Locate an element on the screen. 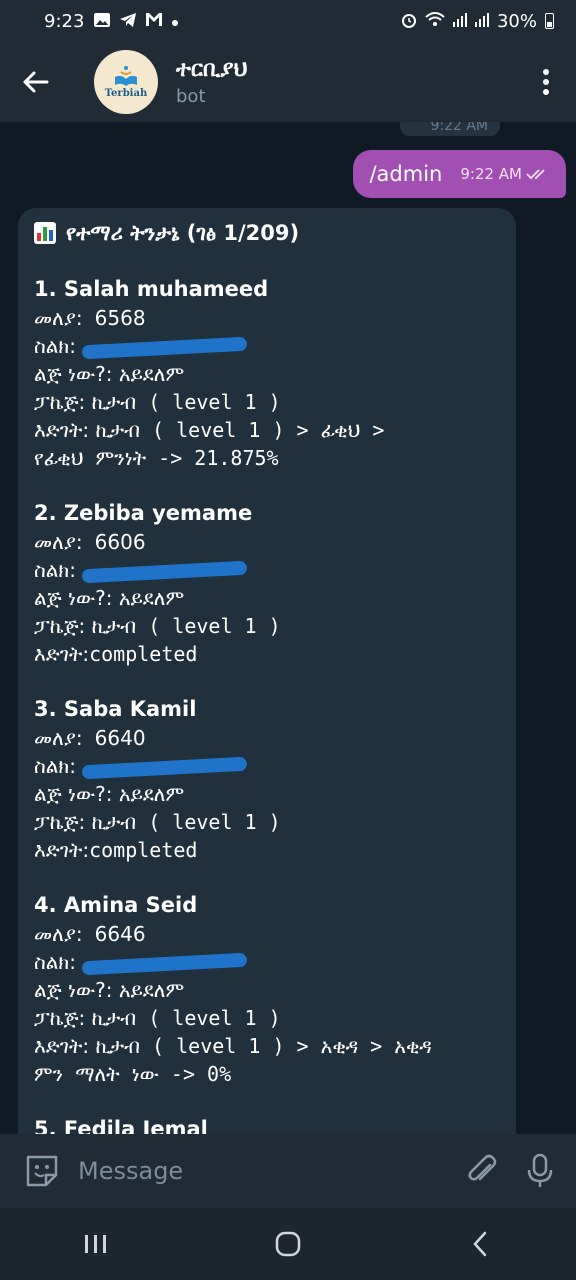 Image resolution: width=576 pixels, height=1280 pixels. dot-icon is located at coordinates (175, 21).